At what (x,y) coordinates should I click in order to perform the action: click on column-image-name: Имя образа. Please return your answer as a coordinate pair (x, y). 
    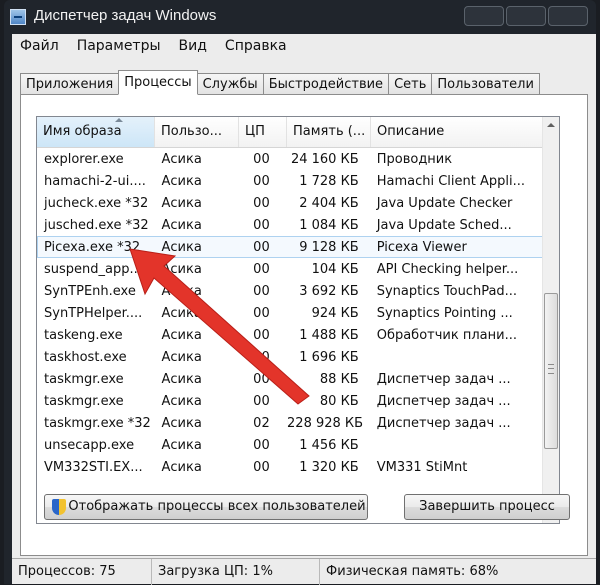
    Looking at the image, I should click on (96, 132).